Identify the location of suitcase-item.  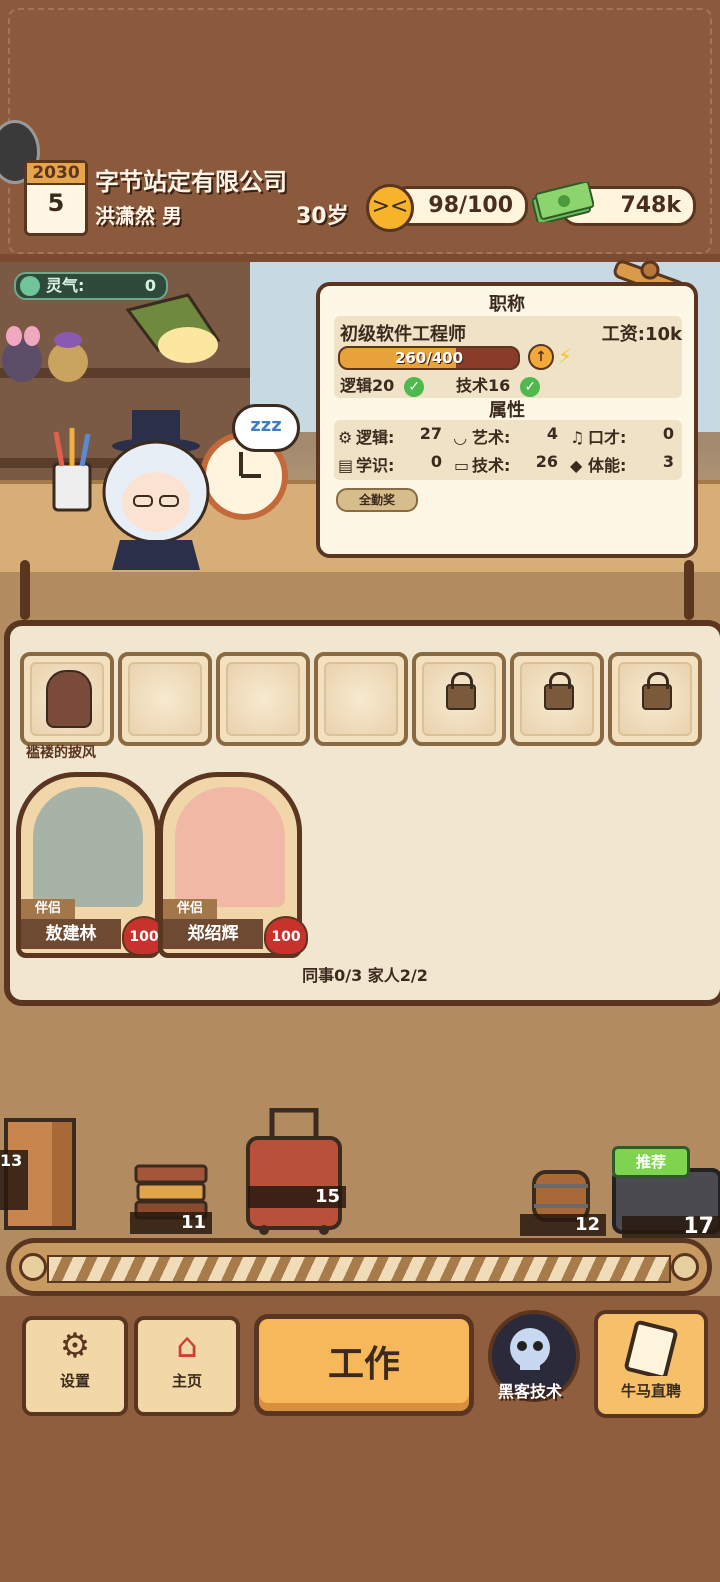
(294, 1172).